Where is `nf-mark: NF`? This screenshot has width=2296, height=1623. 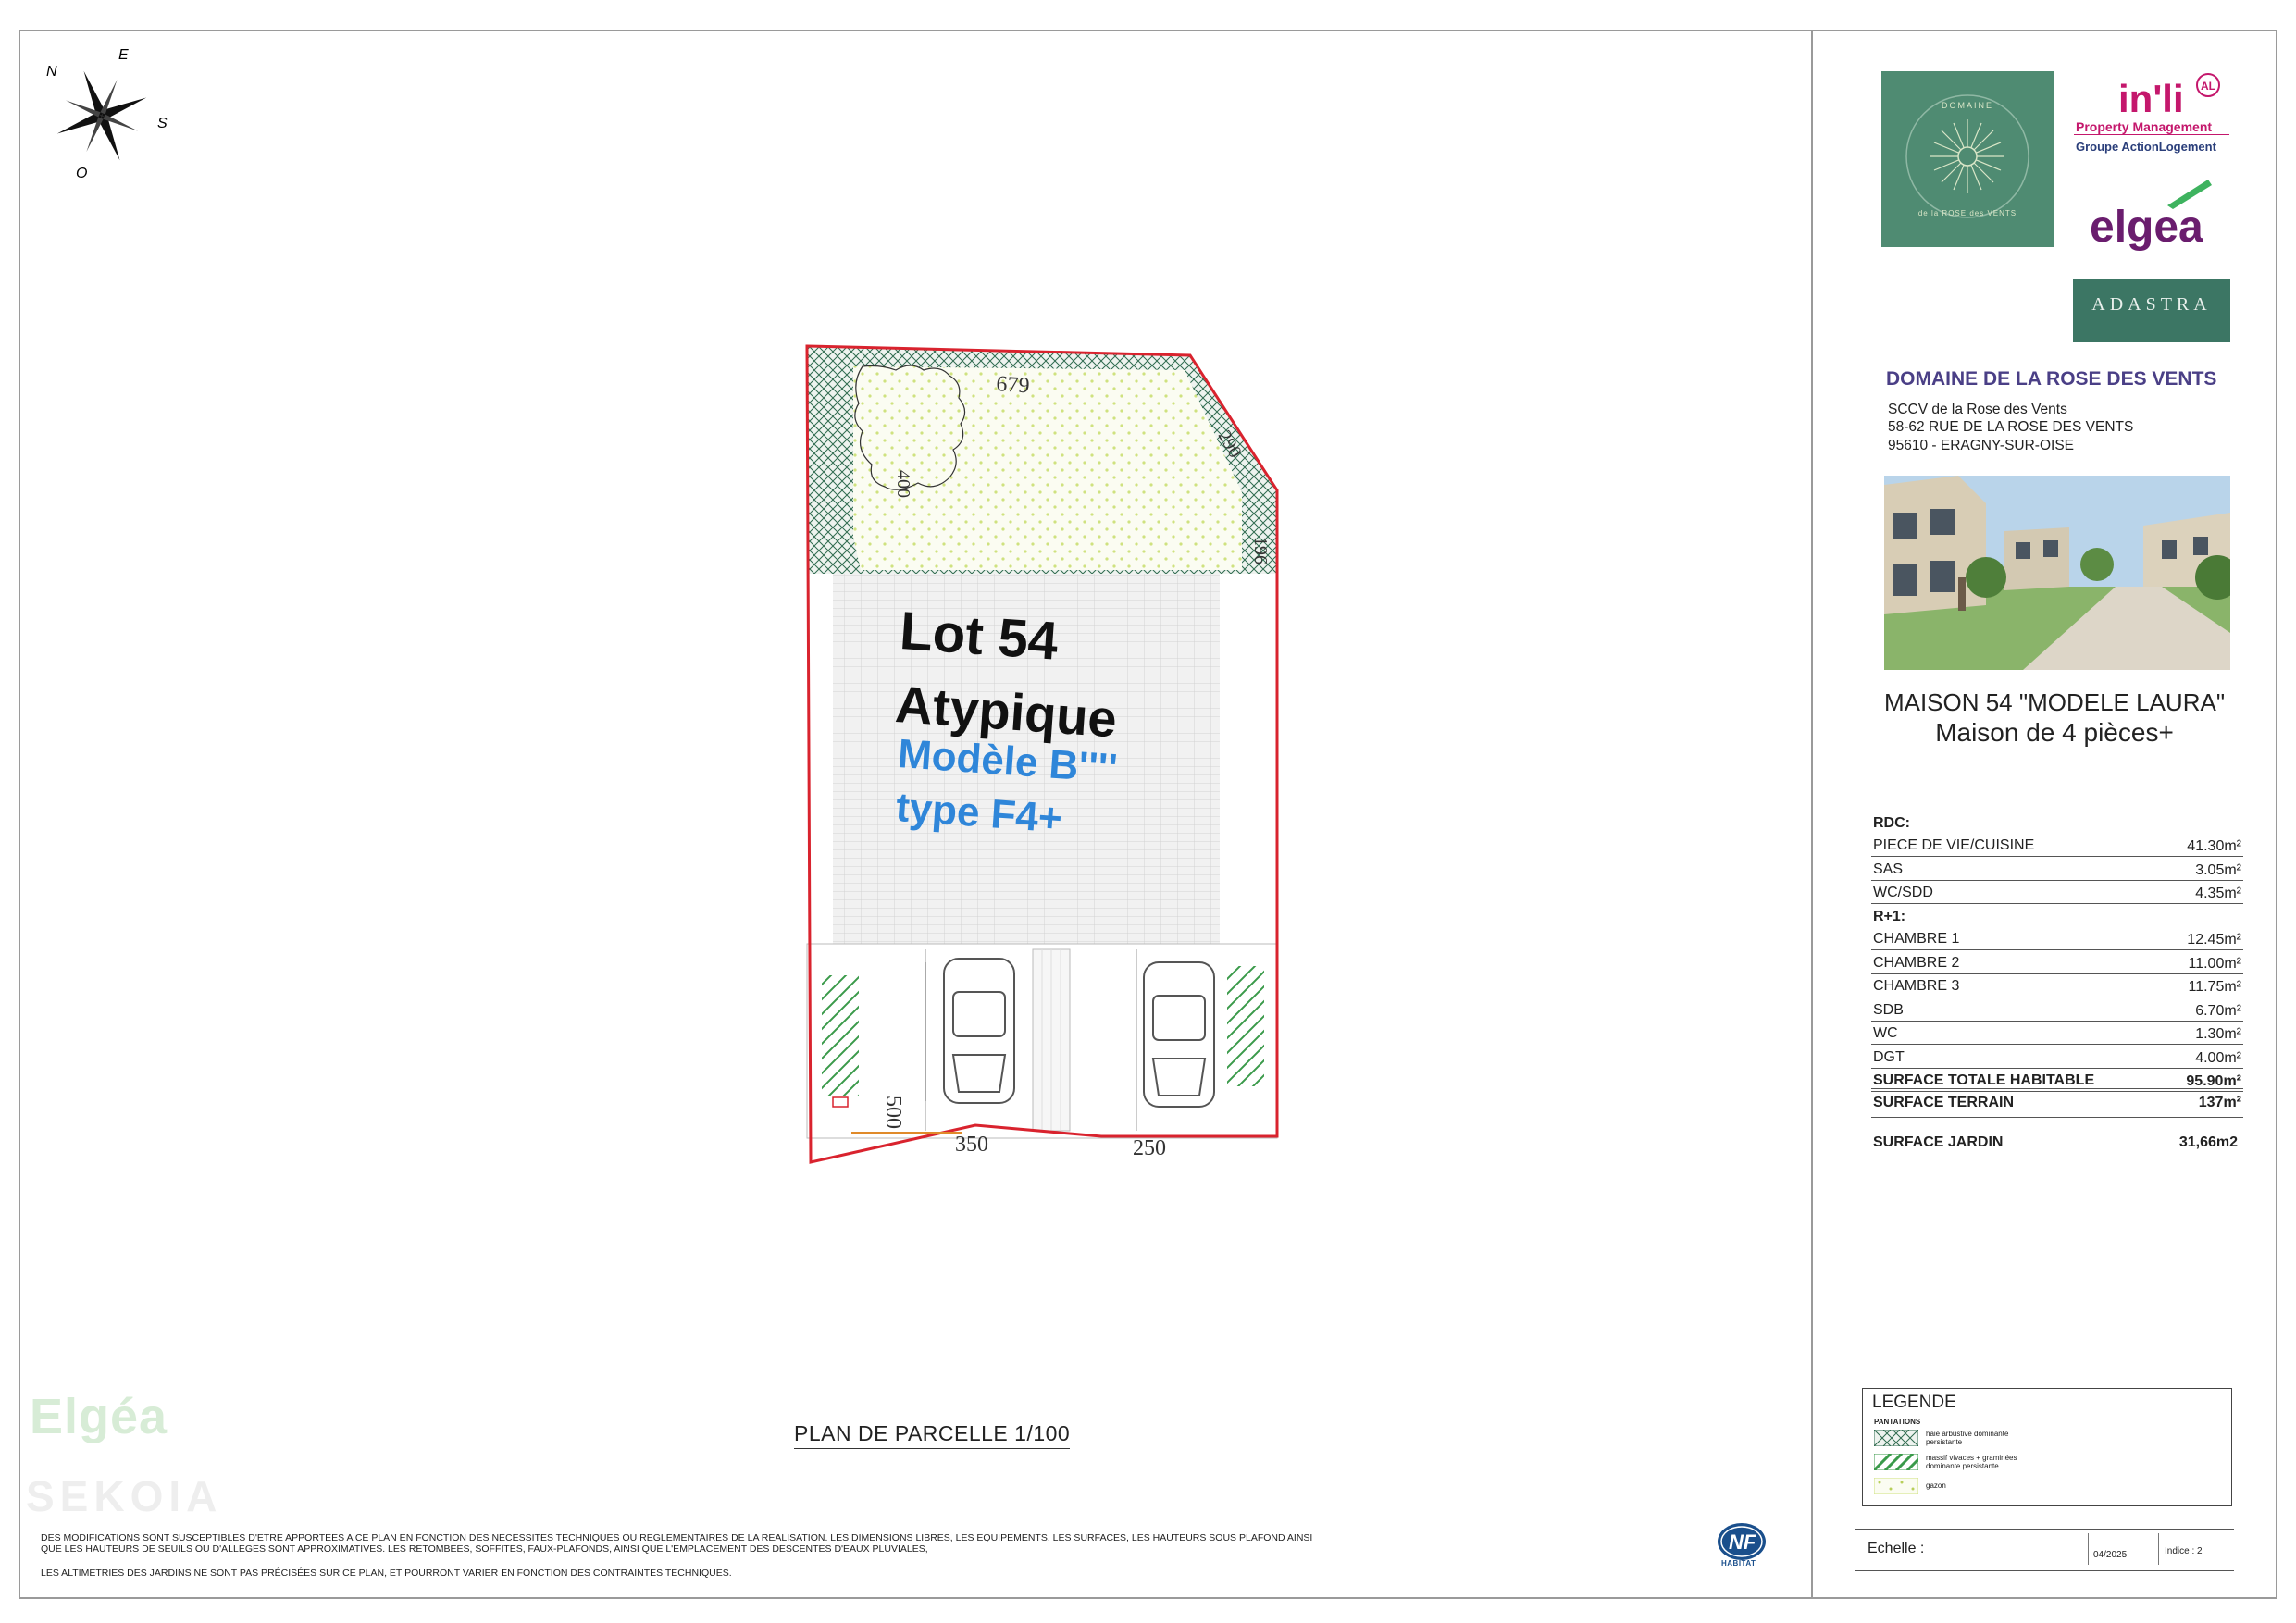 nf-mark: NF is located at coordinates (1743, 1542).